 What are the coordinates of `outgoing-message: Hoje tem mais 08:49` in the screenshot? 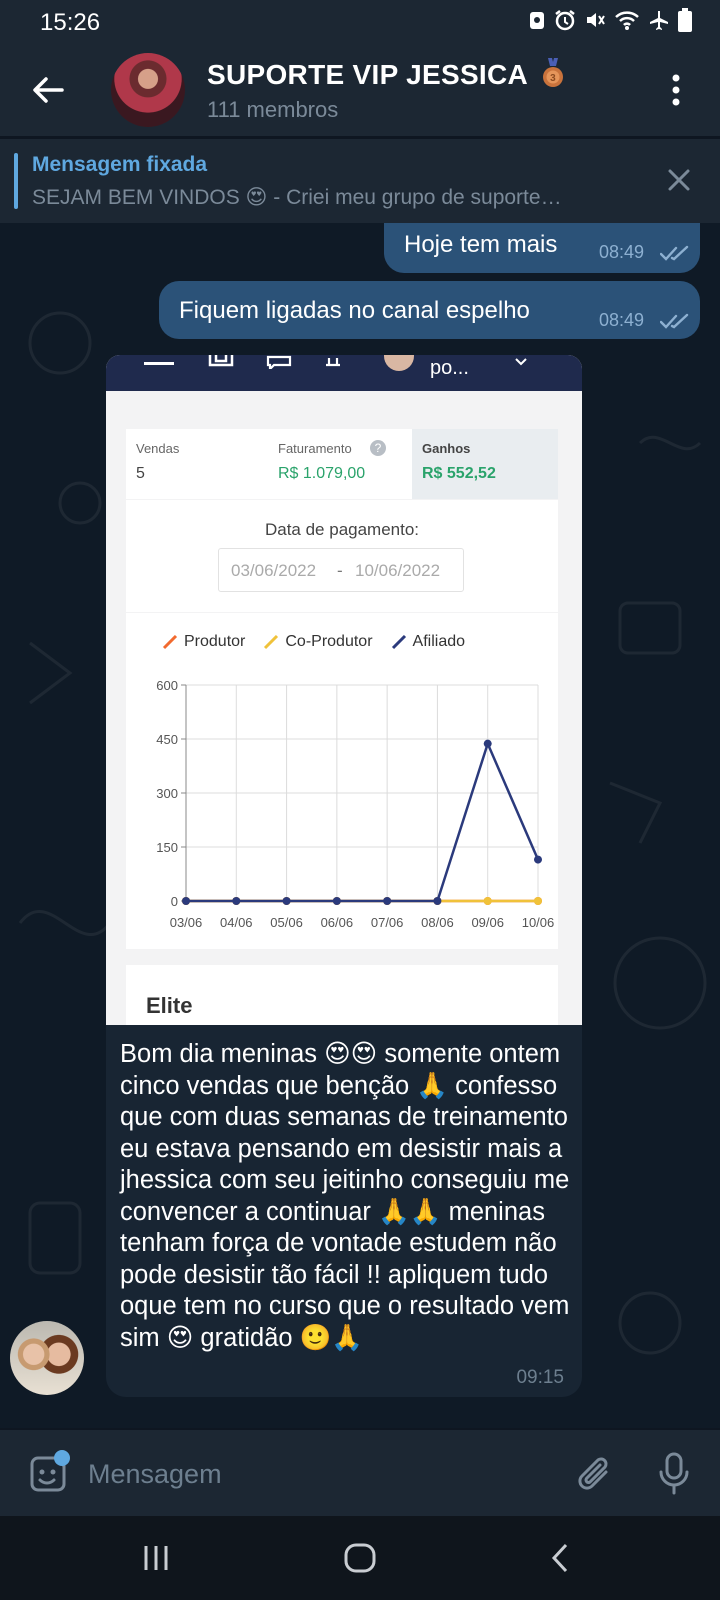 It's located at (542, 248).